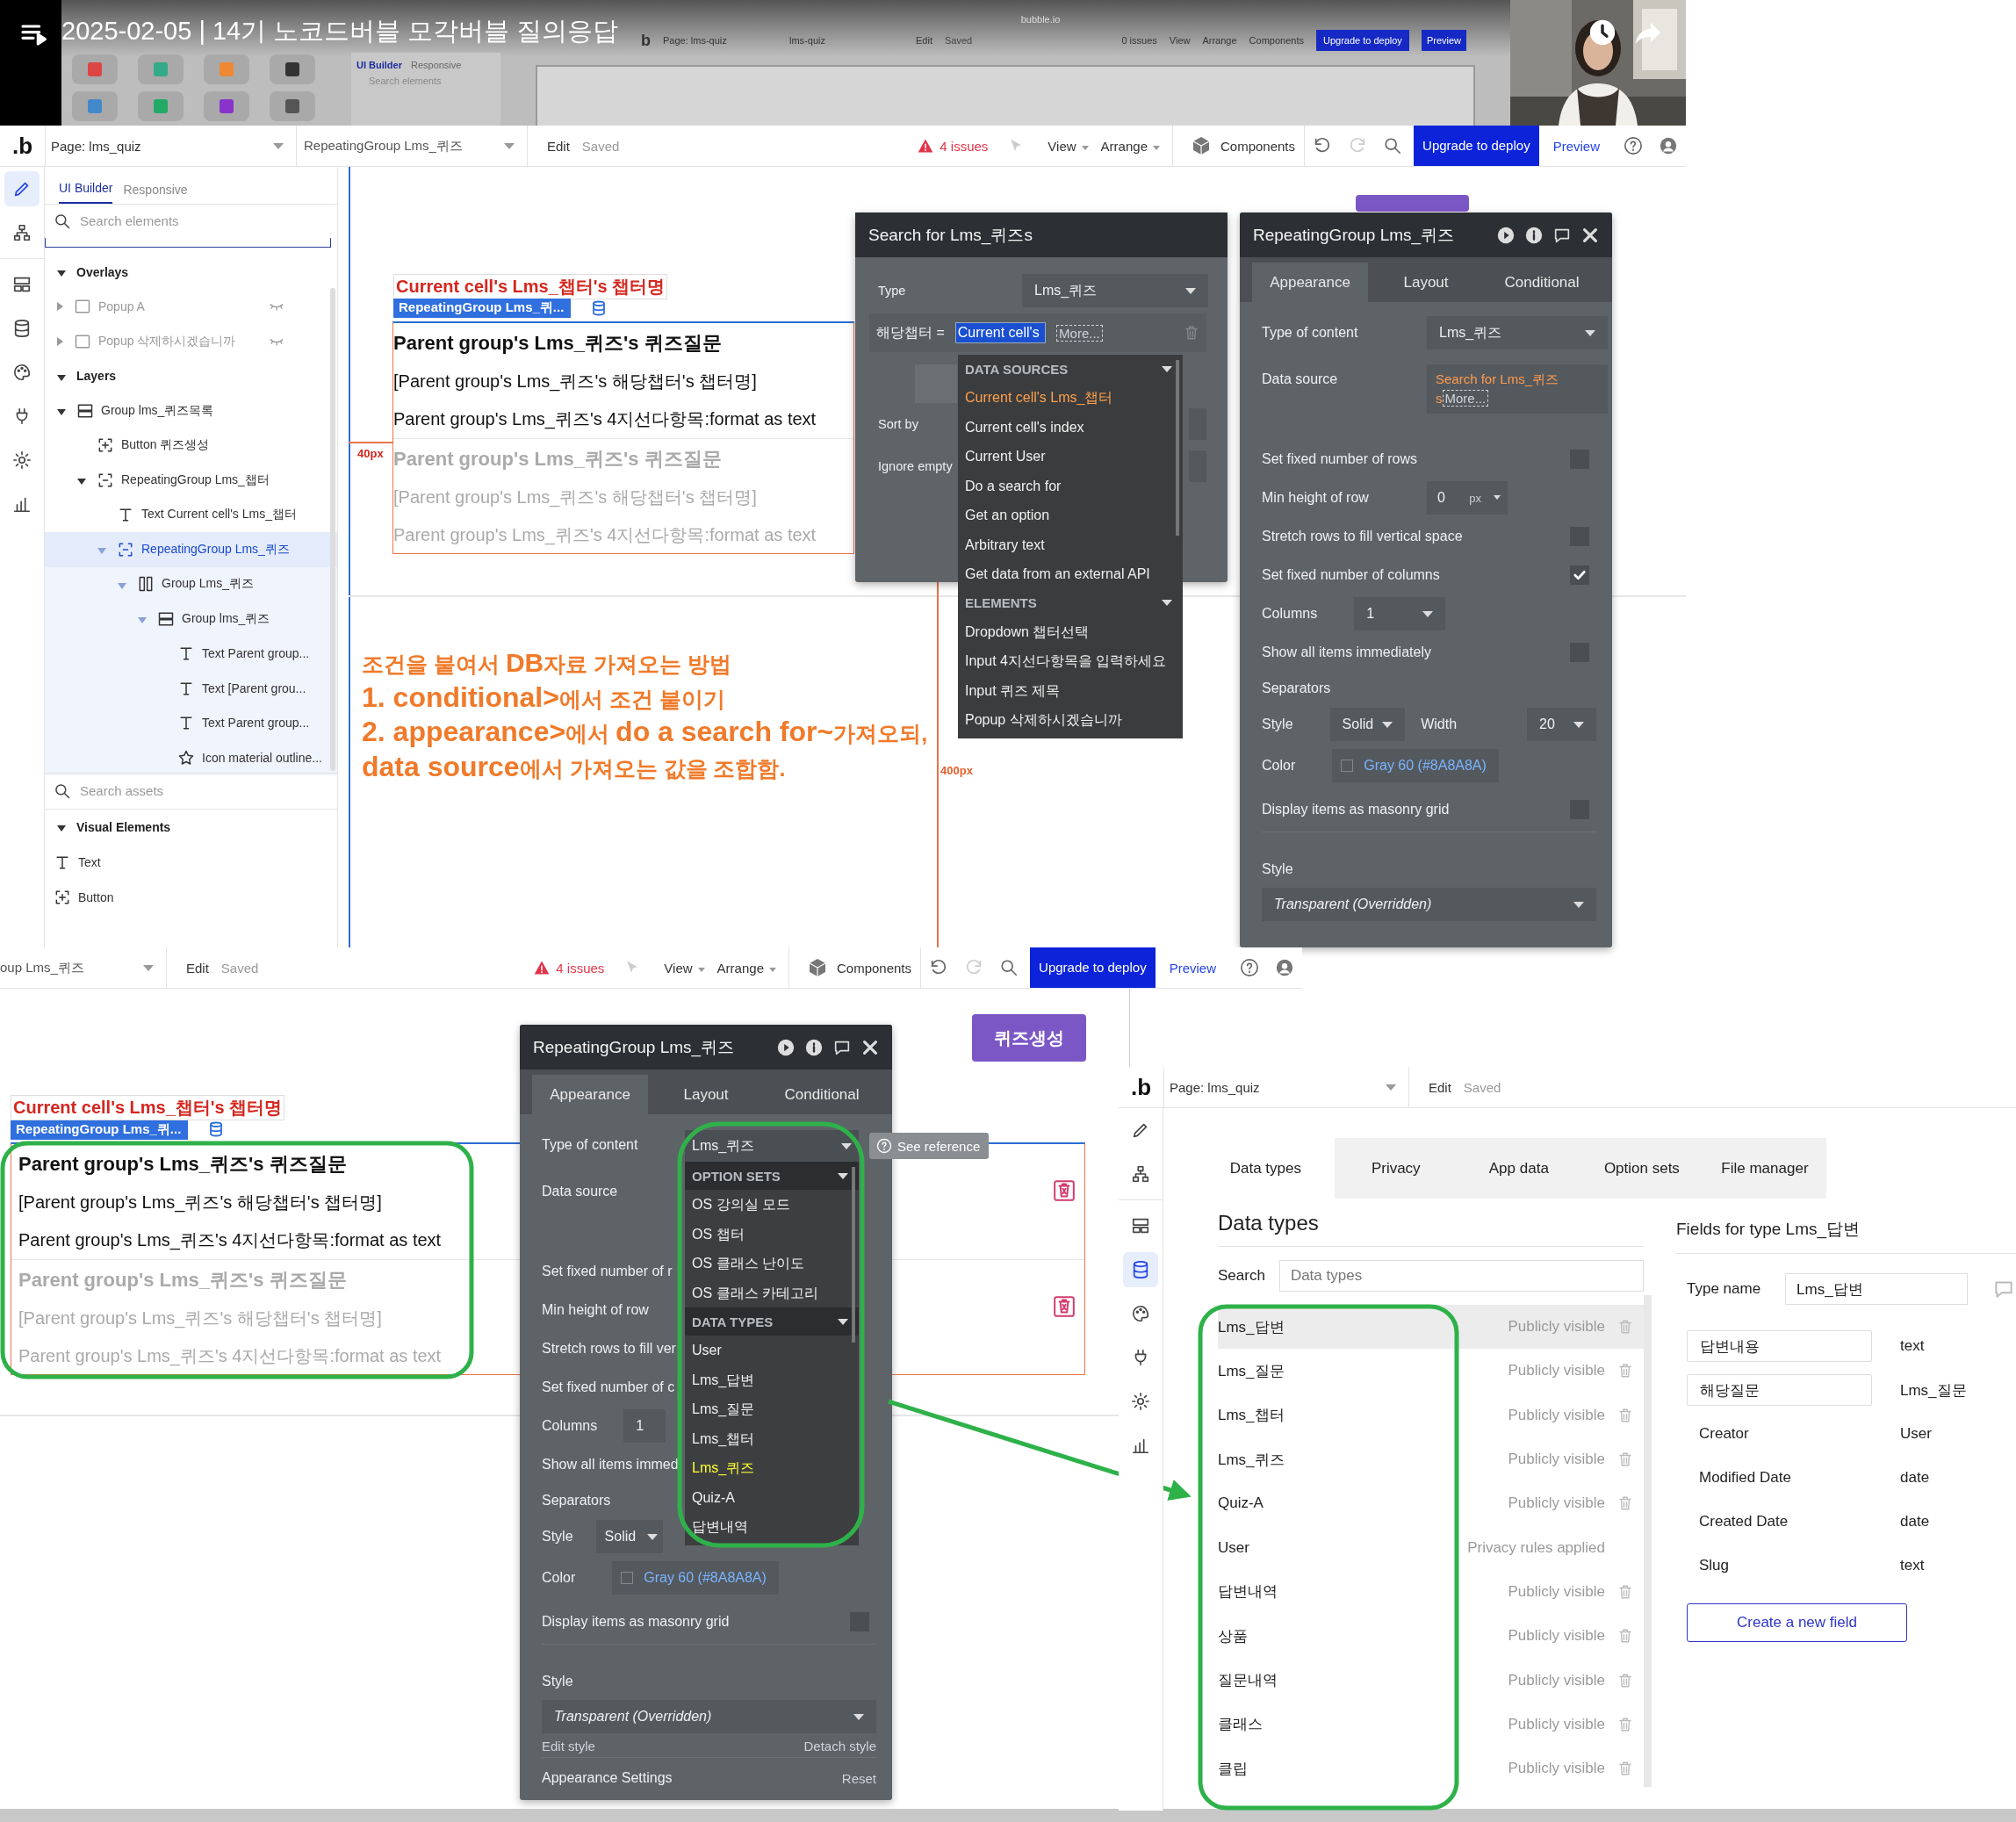 This screenshot has height=1822, width=2016. Describe the element at coordinates (1070, 690) in the screenshot. I see `dropdown-option: Input 퀴즈 제목` at that location.